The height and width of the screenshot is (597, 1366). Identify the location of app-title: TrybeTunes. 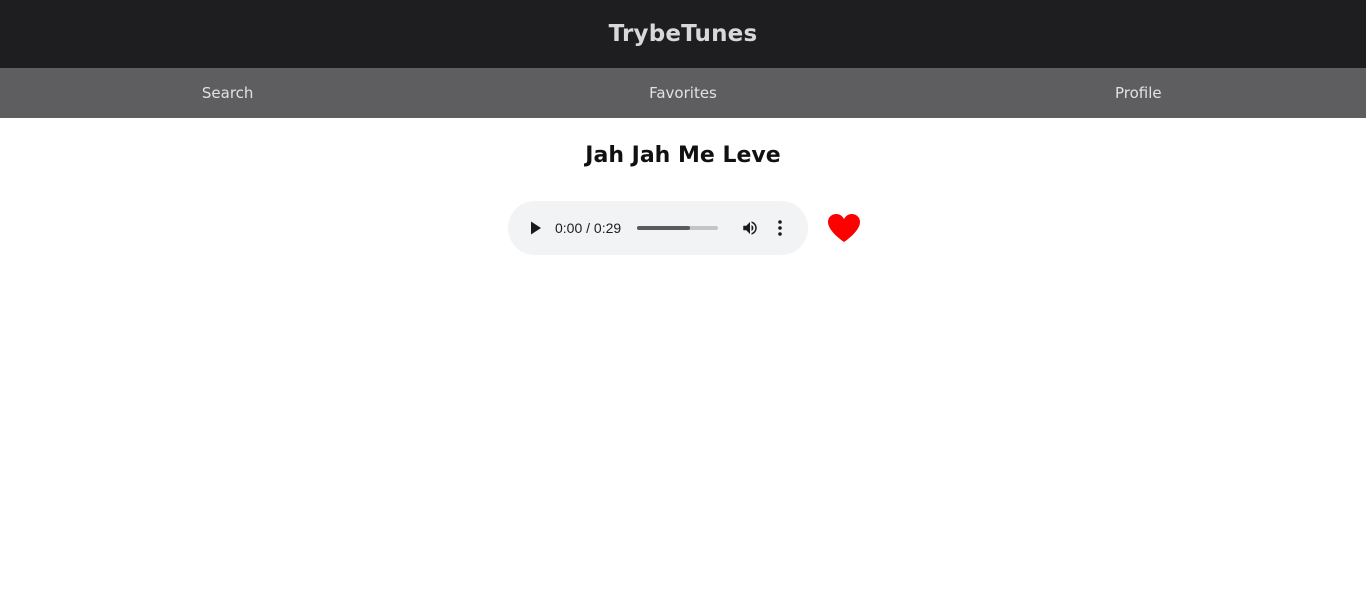
(683, 34).